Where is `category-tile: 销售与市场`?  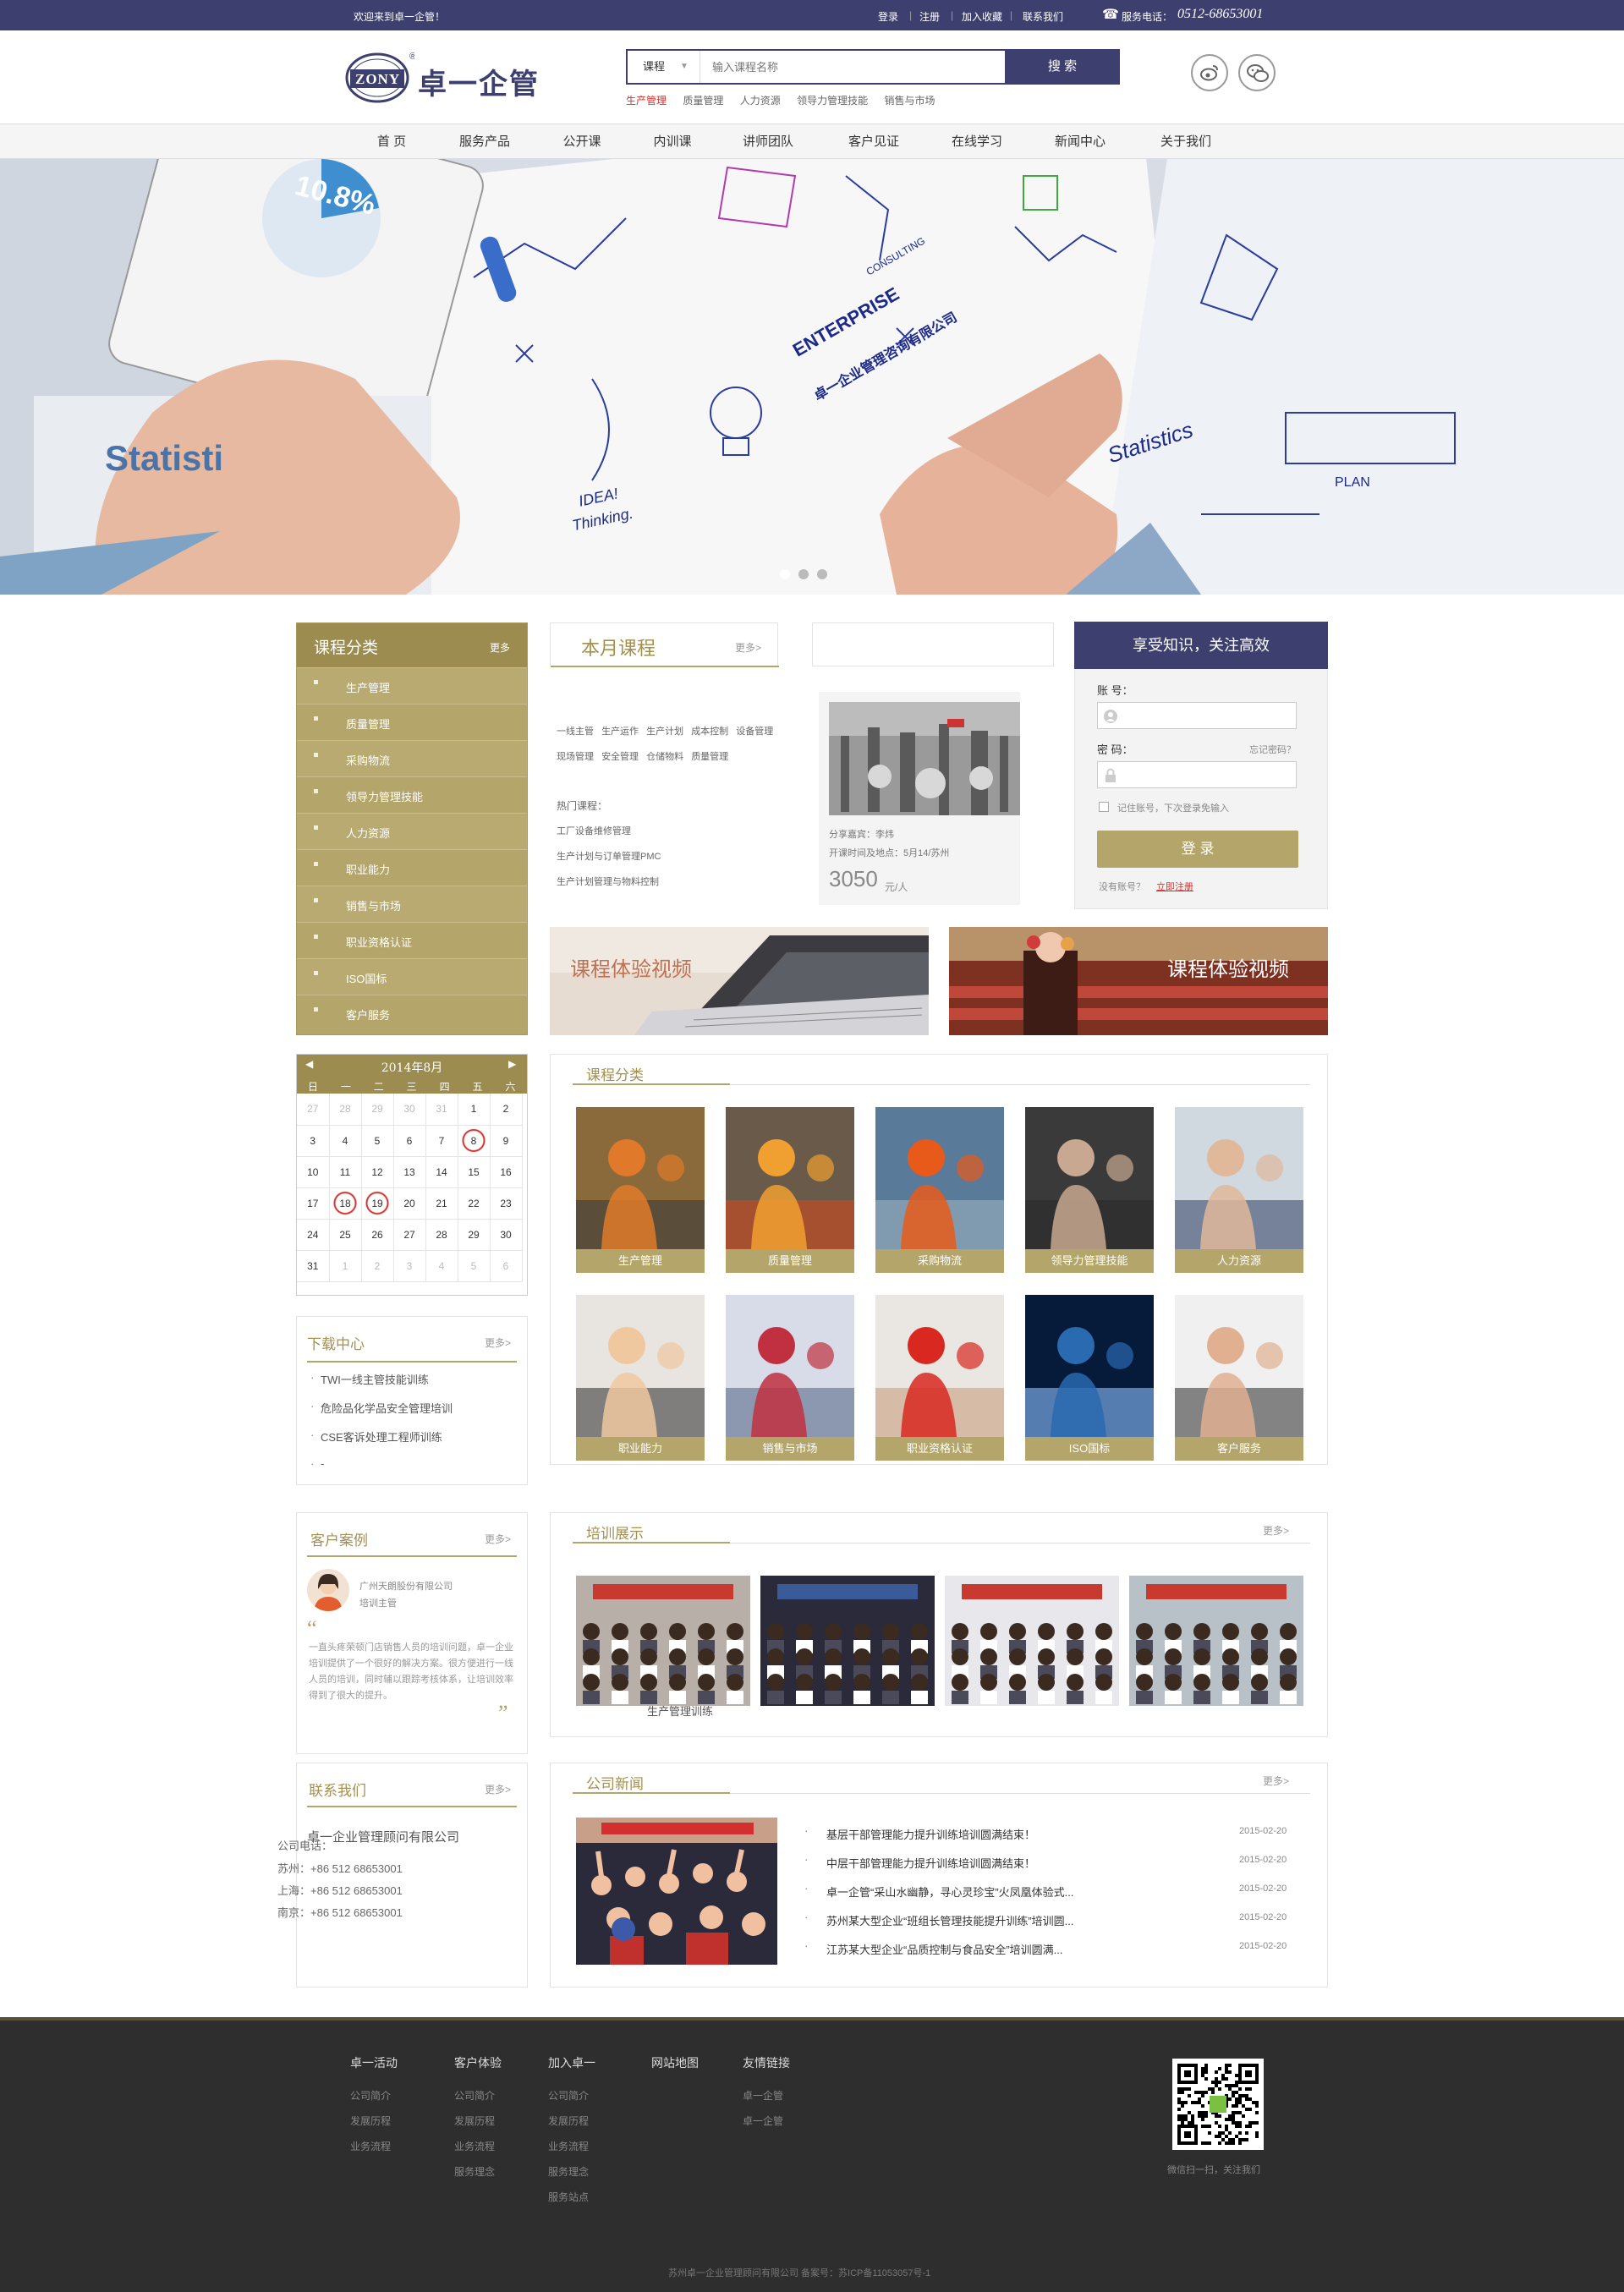 category-tile: 销售与市场 is located at coordinates (790, 1378).